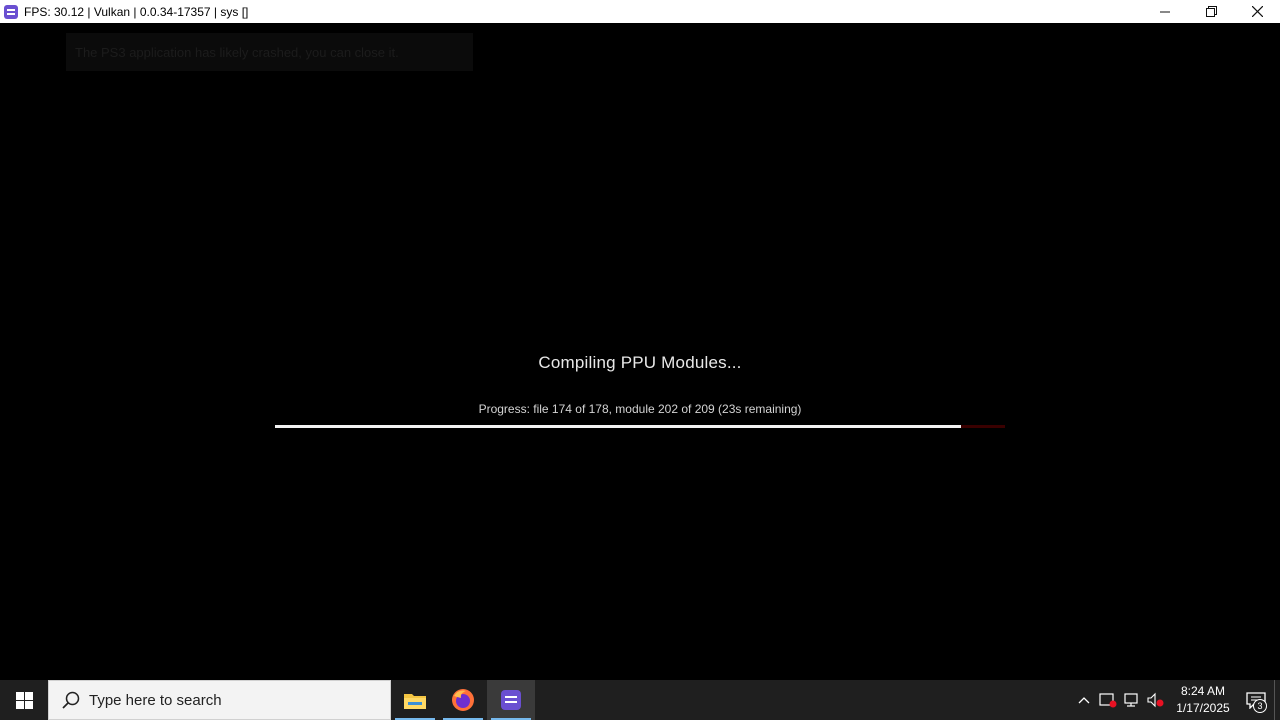  I want to click on progress-bar-fill, so click(618, 426).